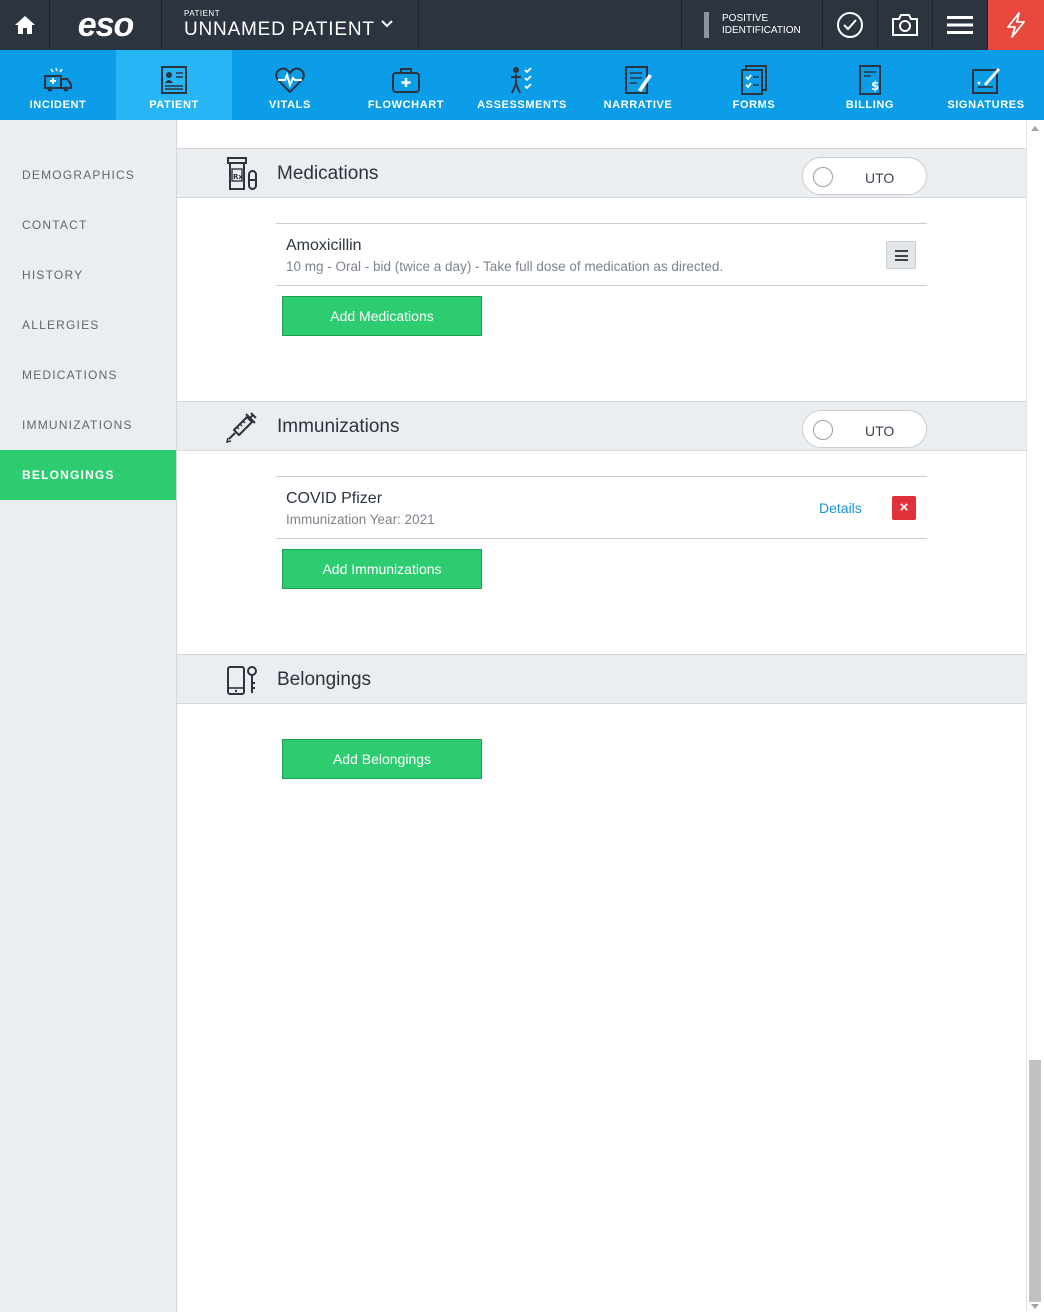 The image size is (1044, 1312). What do you see at coordinates (1035, 1181) in the screenshot?
I see `scrollbar-thumb` at bounding box center [1035, 1181].